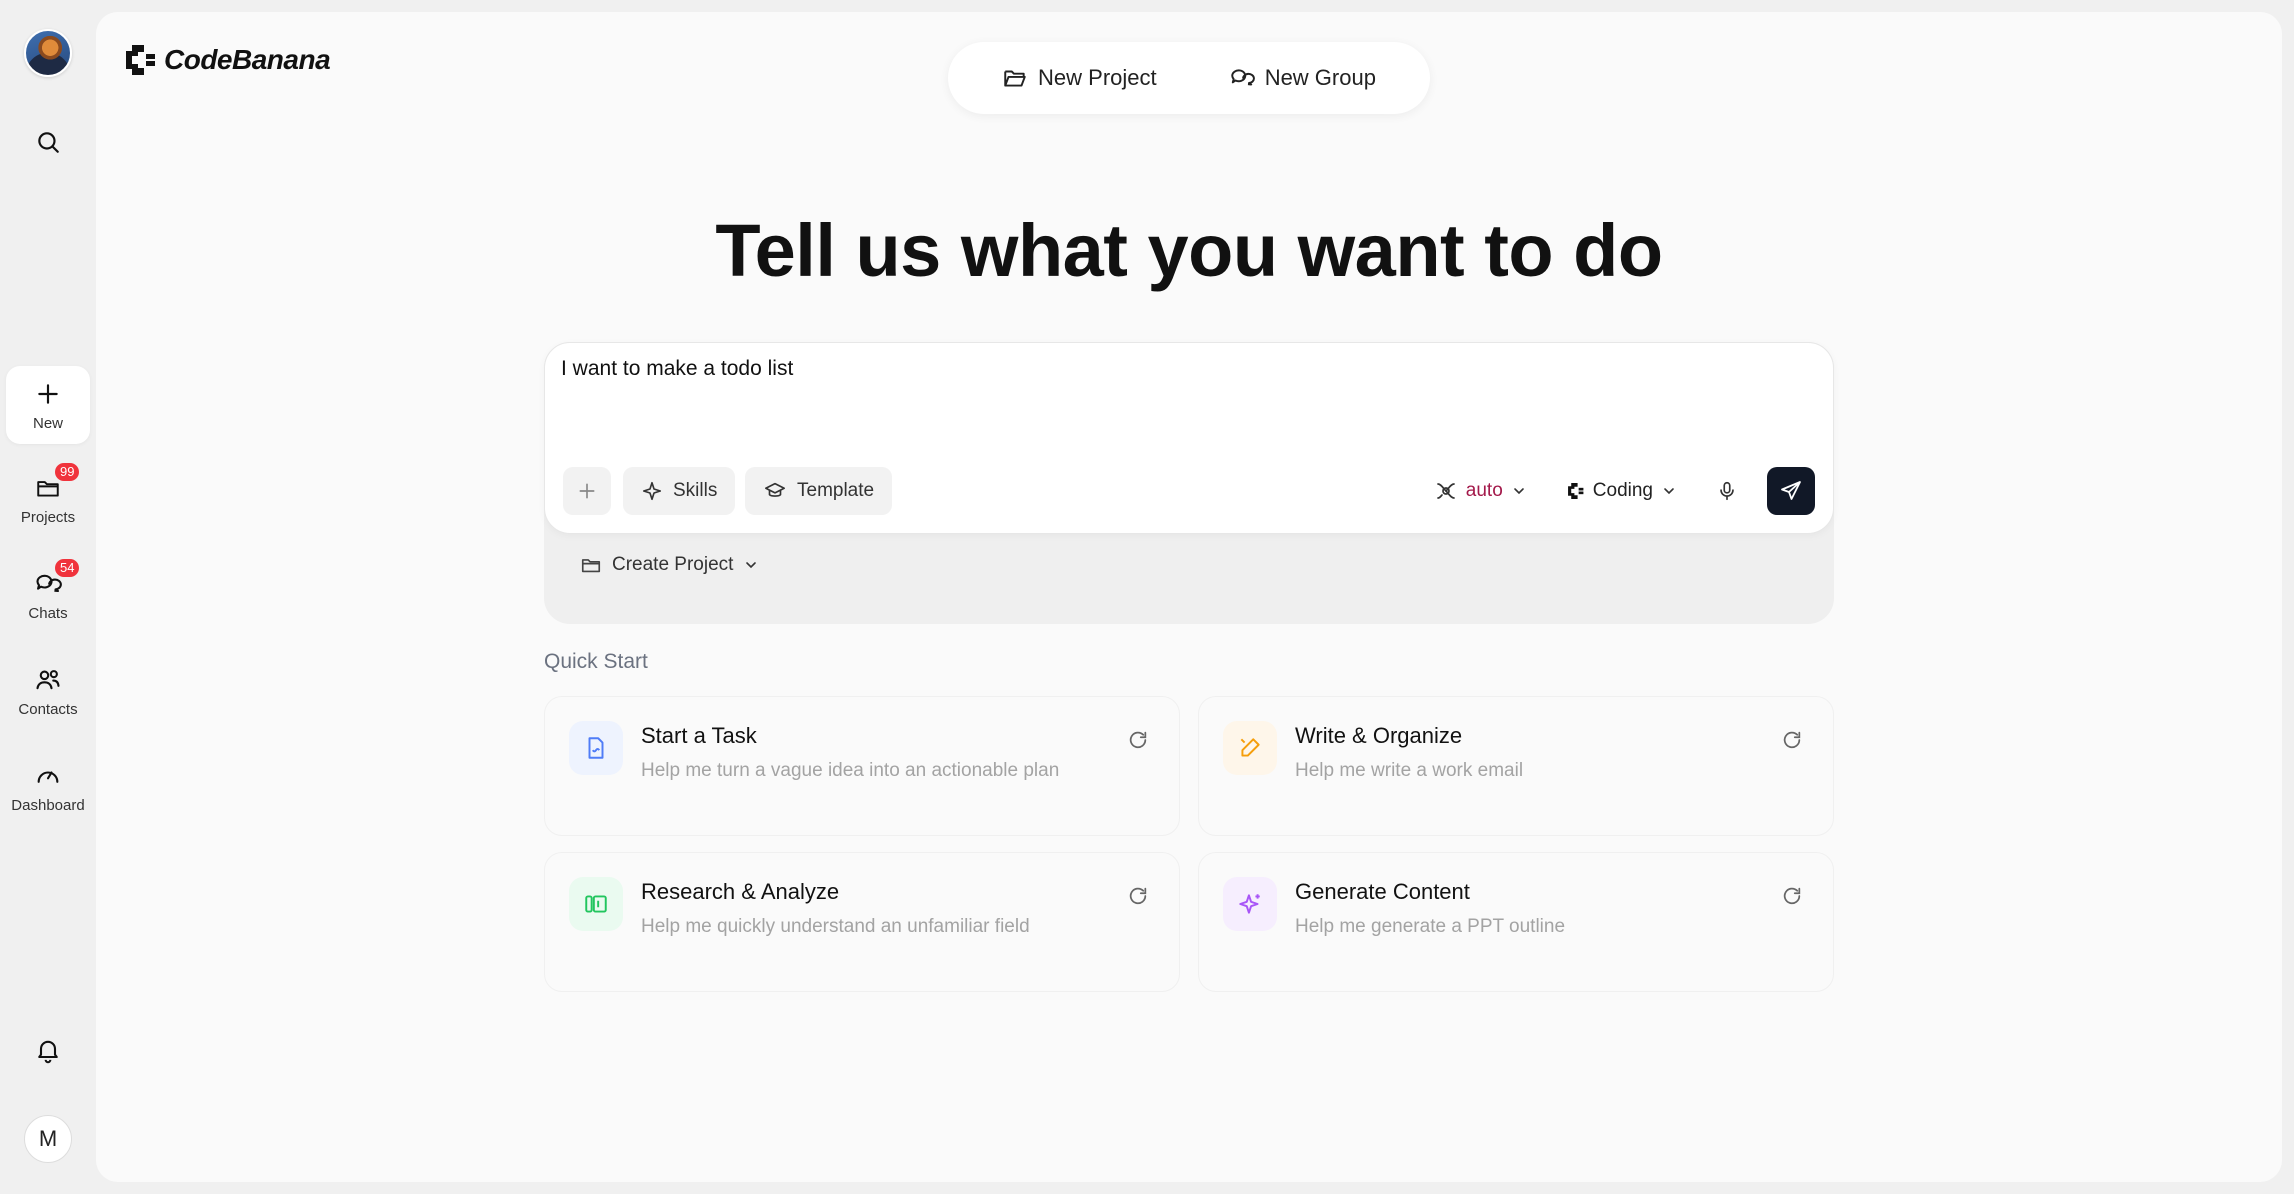  I want to click on new-group-label: New Group, so click(1320, 77).